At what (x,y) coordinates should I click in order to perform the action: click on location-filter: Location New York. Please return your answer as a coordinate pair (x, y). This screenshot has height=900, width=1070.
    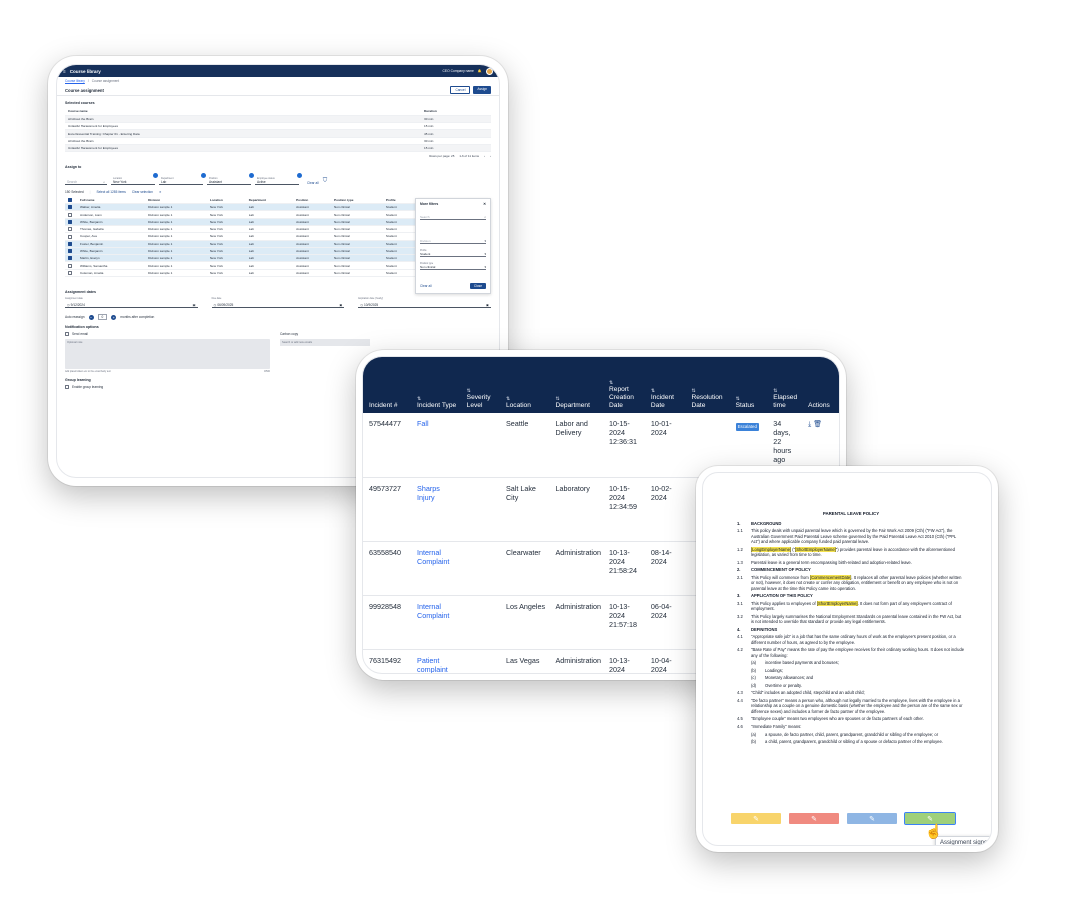
    Looking at the image, I should click on (134, 179).